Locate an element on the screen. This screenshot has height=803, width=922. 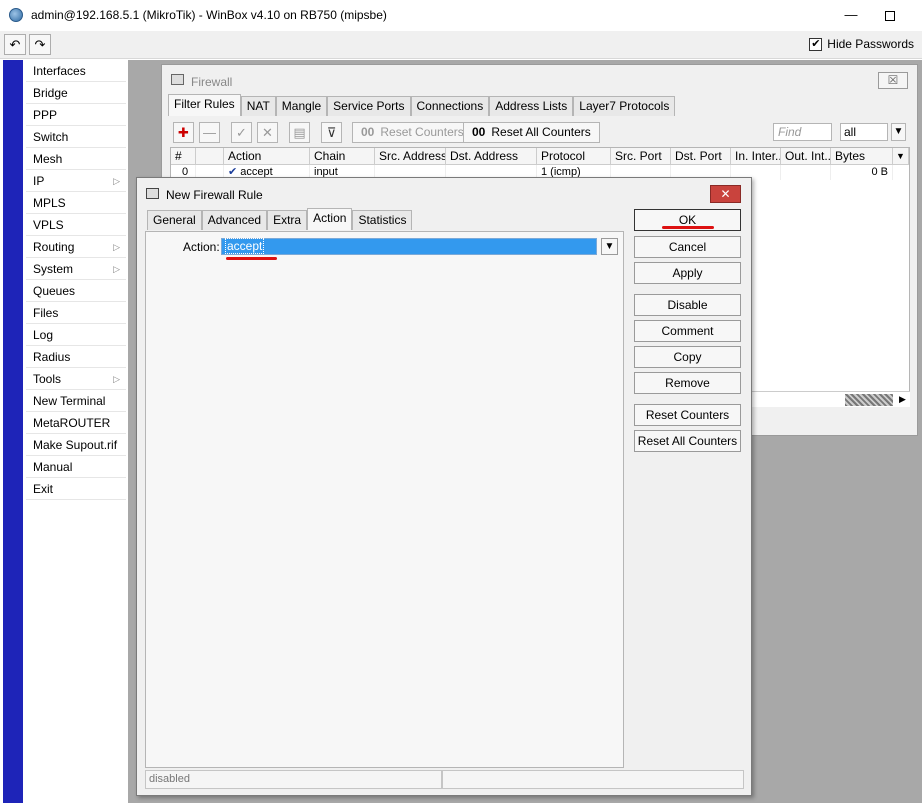
disable-button: Disable is located at coordinates (687, 305).